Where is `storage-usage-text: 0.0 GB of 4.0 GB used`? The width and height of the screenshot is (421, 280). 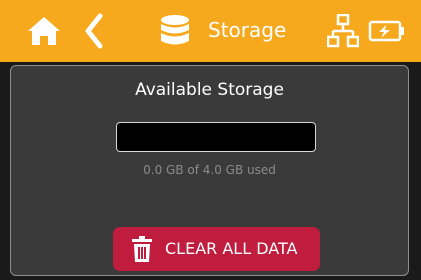 storage-usage-text: 0.0 GB of 4.0 GB used is located at coordinates (209, 170).